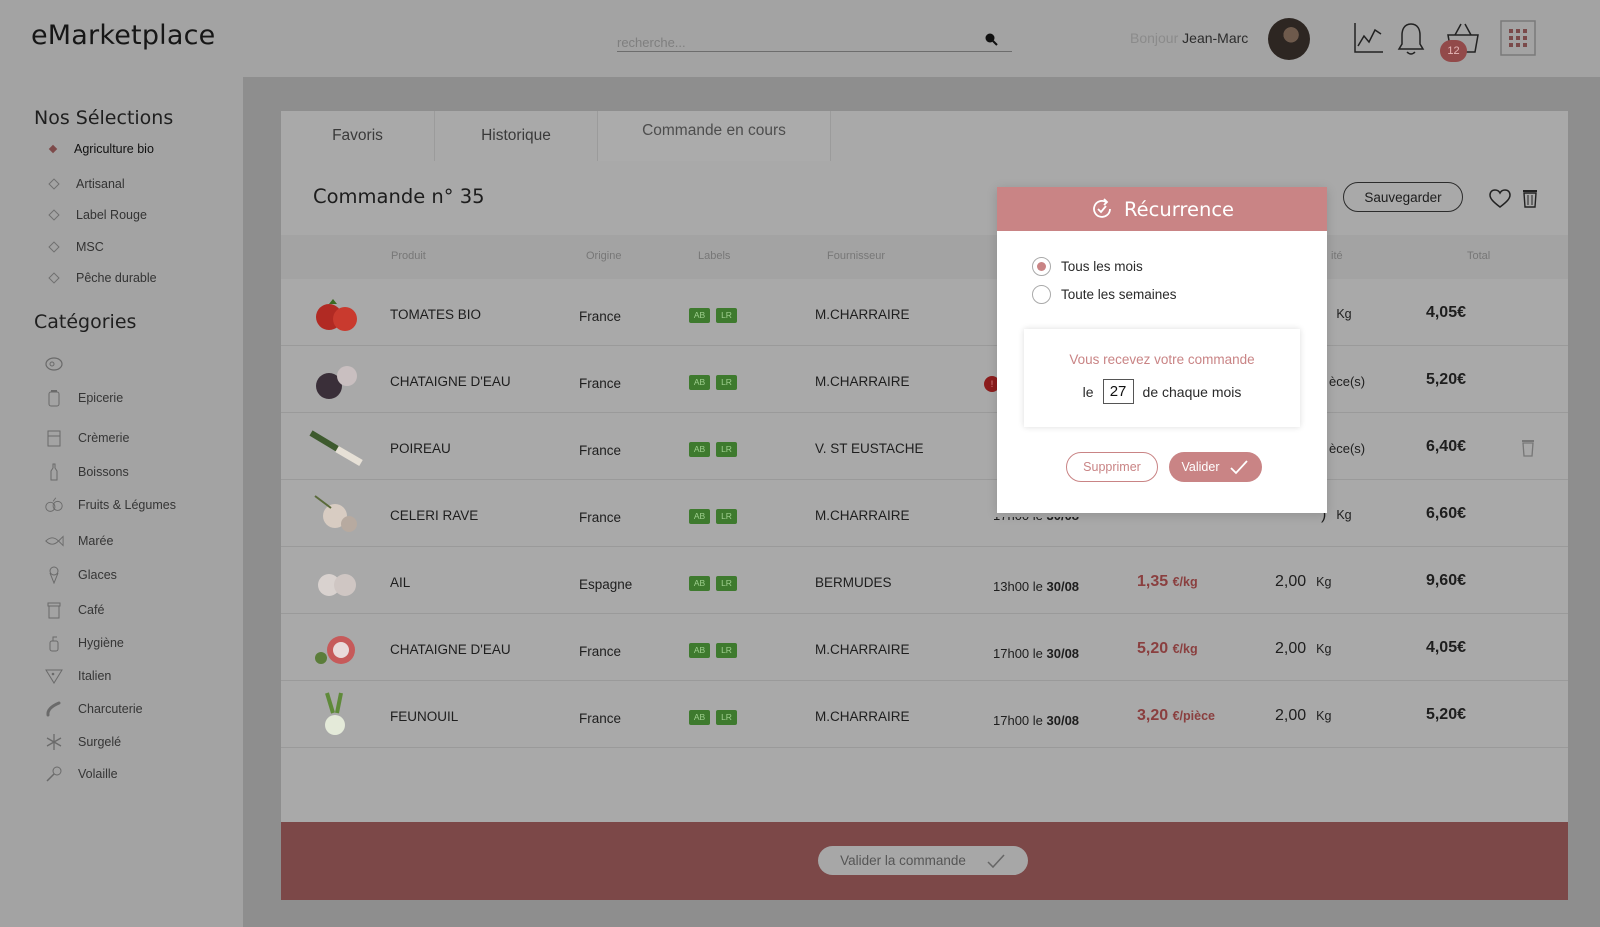  What do you see at coordinates (1118, 391) in the screenshot?
I see `day-of-month-input` at bounding box center [1118, 391].